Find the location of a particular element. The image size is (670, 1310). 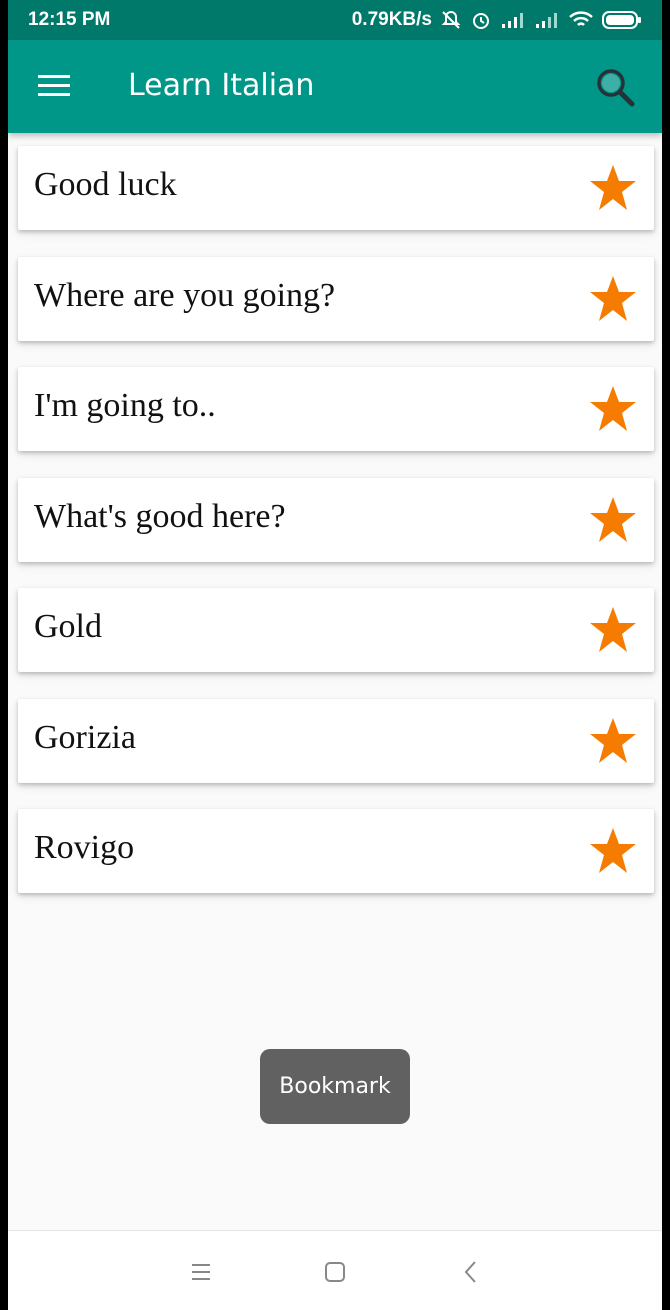

list-item: Where are you going? is located at coordinates (336, 299).